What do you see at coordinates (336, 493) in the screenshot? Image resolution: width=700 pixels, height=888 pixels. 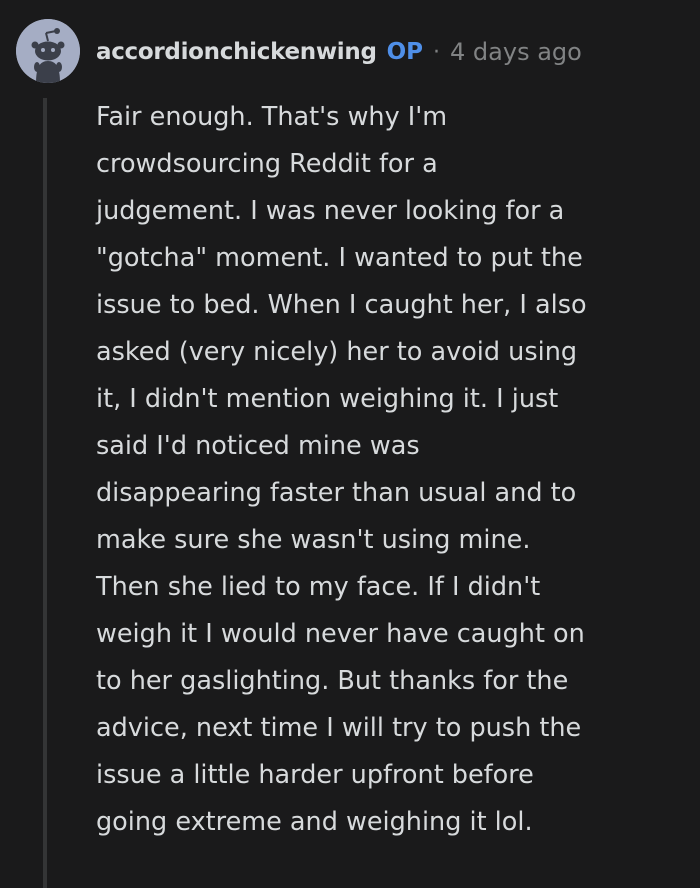 I see `comment-body-line: disappearing faster than usual and to` at bounding box center [336, 493].